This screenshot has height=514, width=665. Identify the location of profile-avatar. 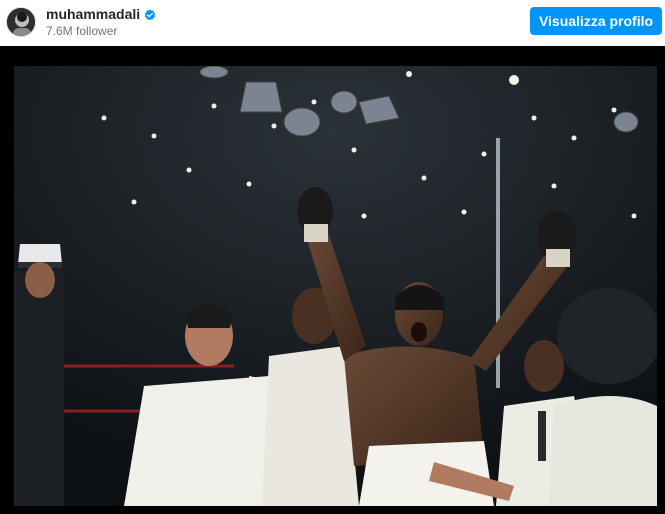
(21, 22).